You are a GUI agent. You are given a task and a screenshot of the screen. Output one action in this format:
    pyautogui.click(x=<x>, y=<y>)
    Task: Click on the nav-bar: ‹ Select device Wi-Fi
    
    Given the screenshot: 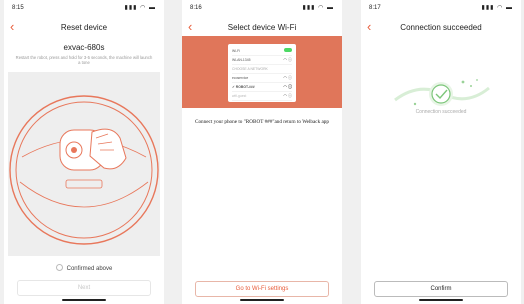 What is the action you would take?
    pyautogui.click(x=262, y=28)
    